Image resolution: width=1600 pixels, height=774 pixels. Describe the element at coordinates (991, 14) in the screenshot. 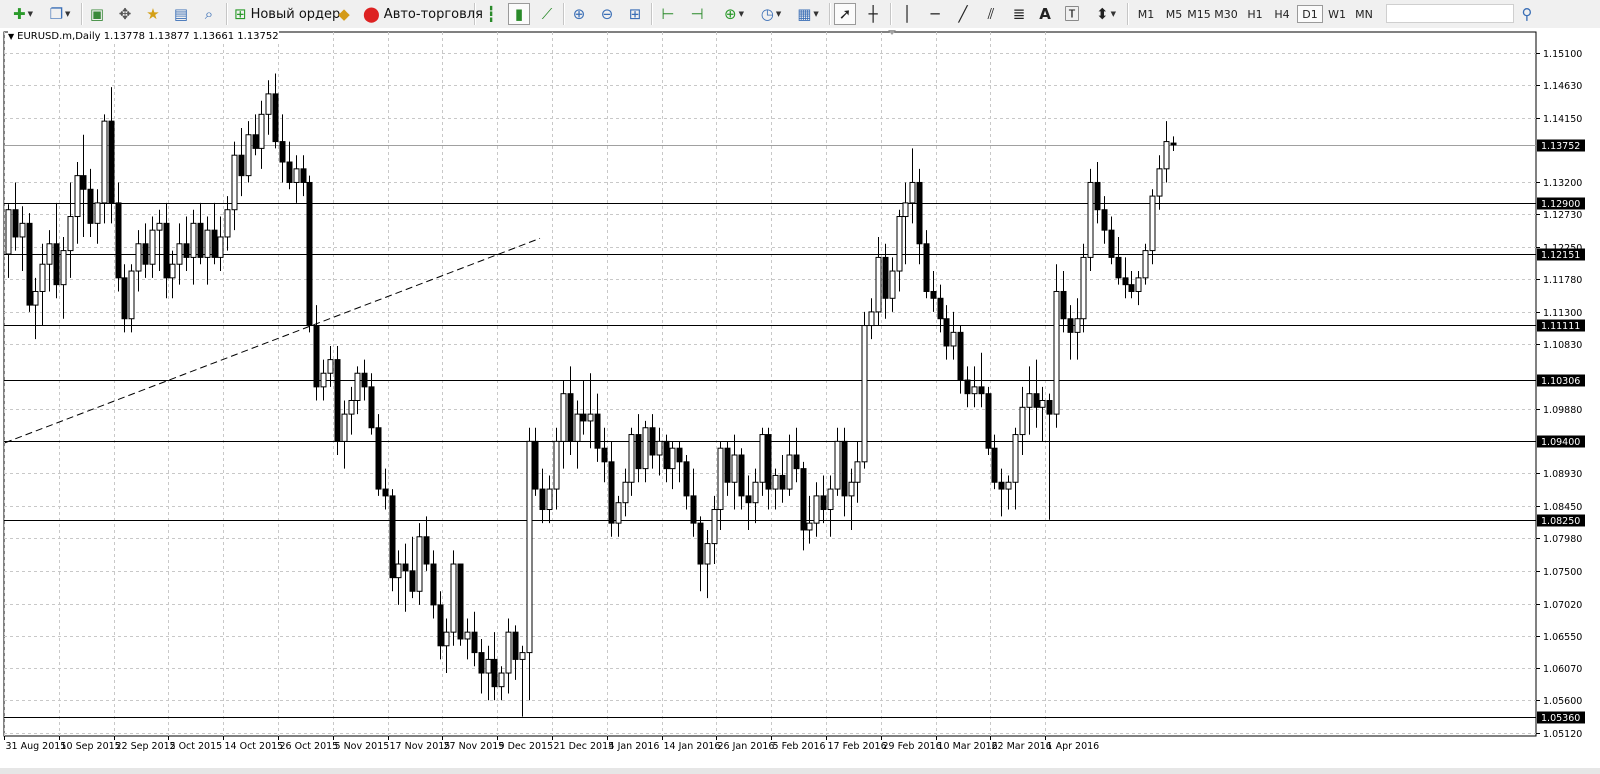

I see `equidistant-channel-button: ⫽` at that location.